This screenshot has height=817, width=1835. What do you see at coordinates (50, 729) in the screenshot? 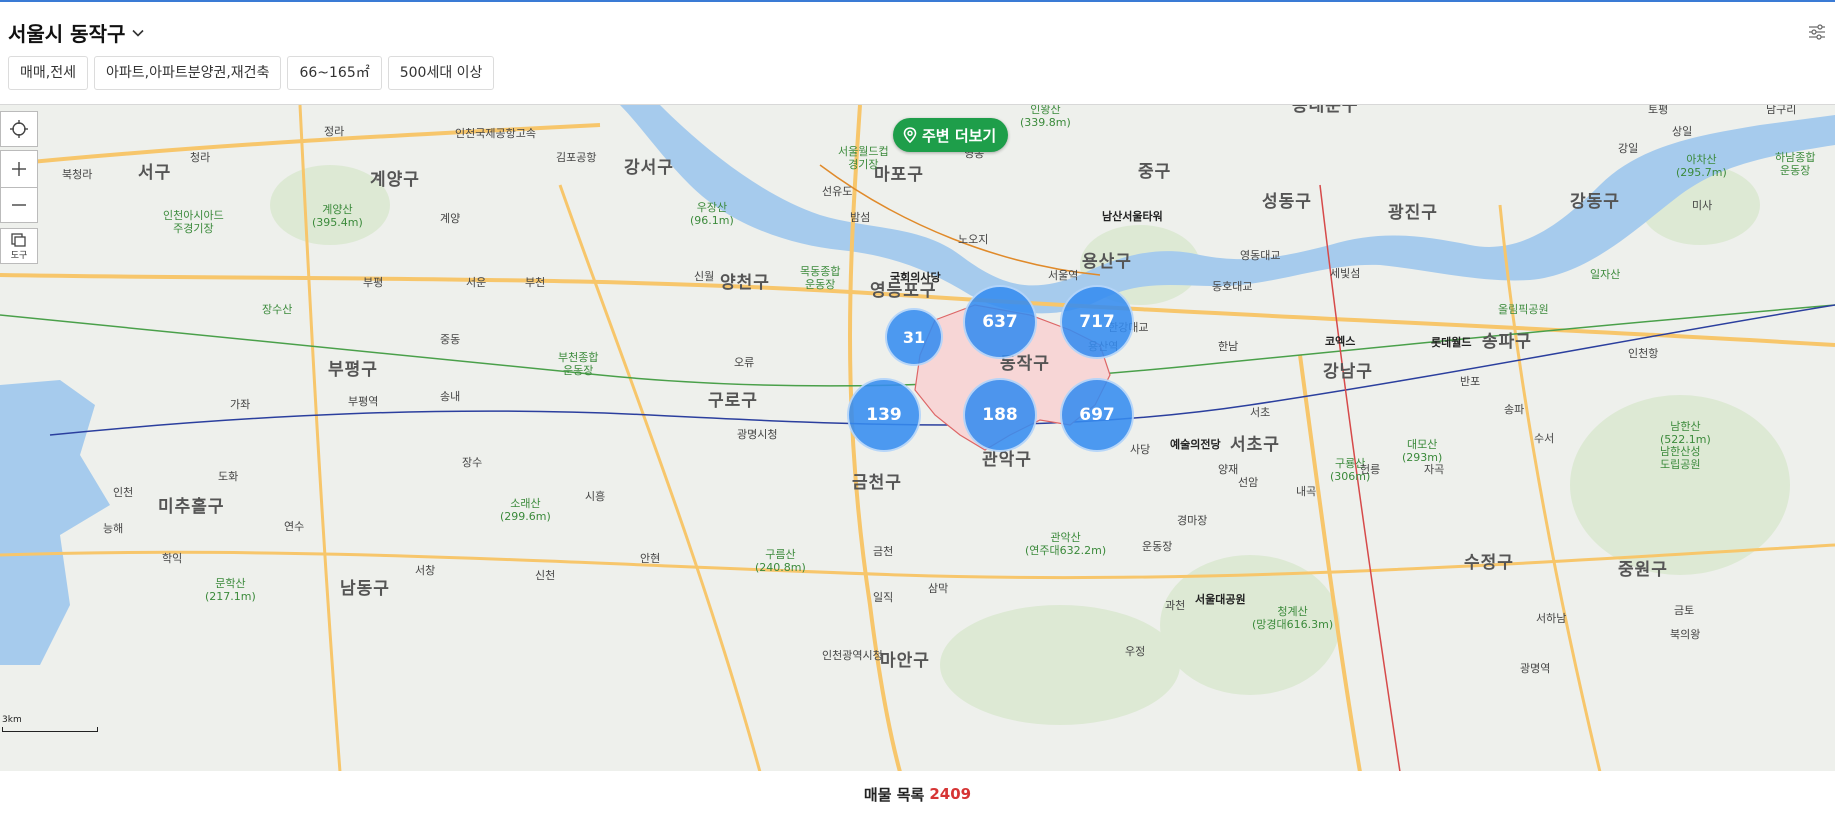
I see `scale-bar` at bounding box center [50, 729].